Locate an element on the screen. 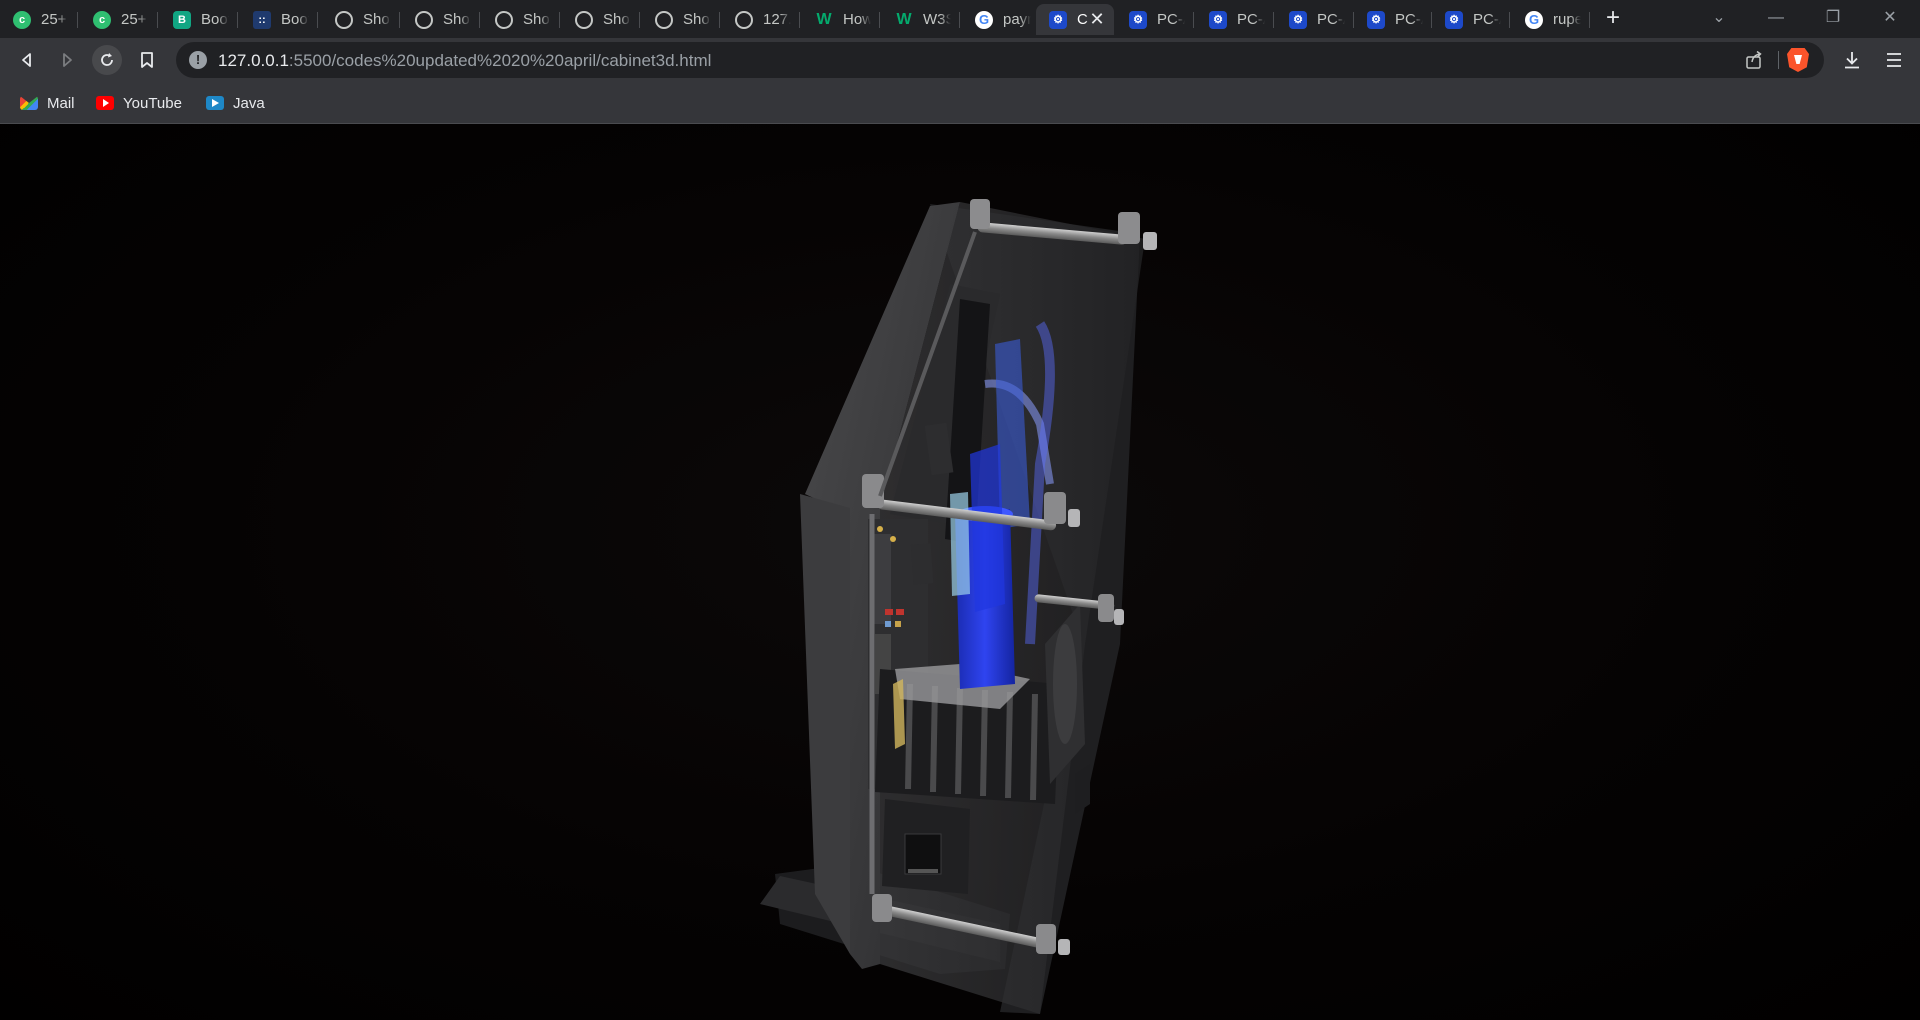 This screenshot has width=1920, height=1020. tab-6: Shop is located at coordinates (441, 19).